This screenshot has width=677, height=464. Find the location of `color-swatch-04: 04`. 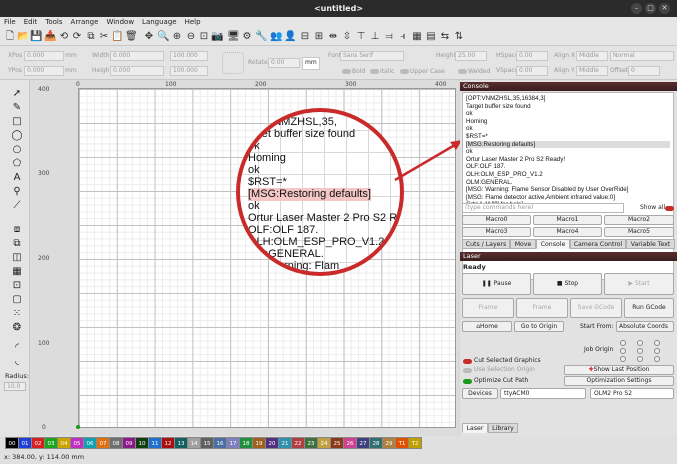

color-swatch-04: 04 is located at coordinates (64, 443).